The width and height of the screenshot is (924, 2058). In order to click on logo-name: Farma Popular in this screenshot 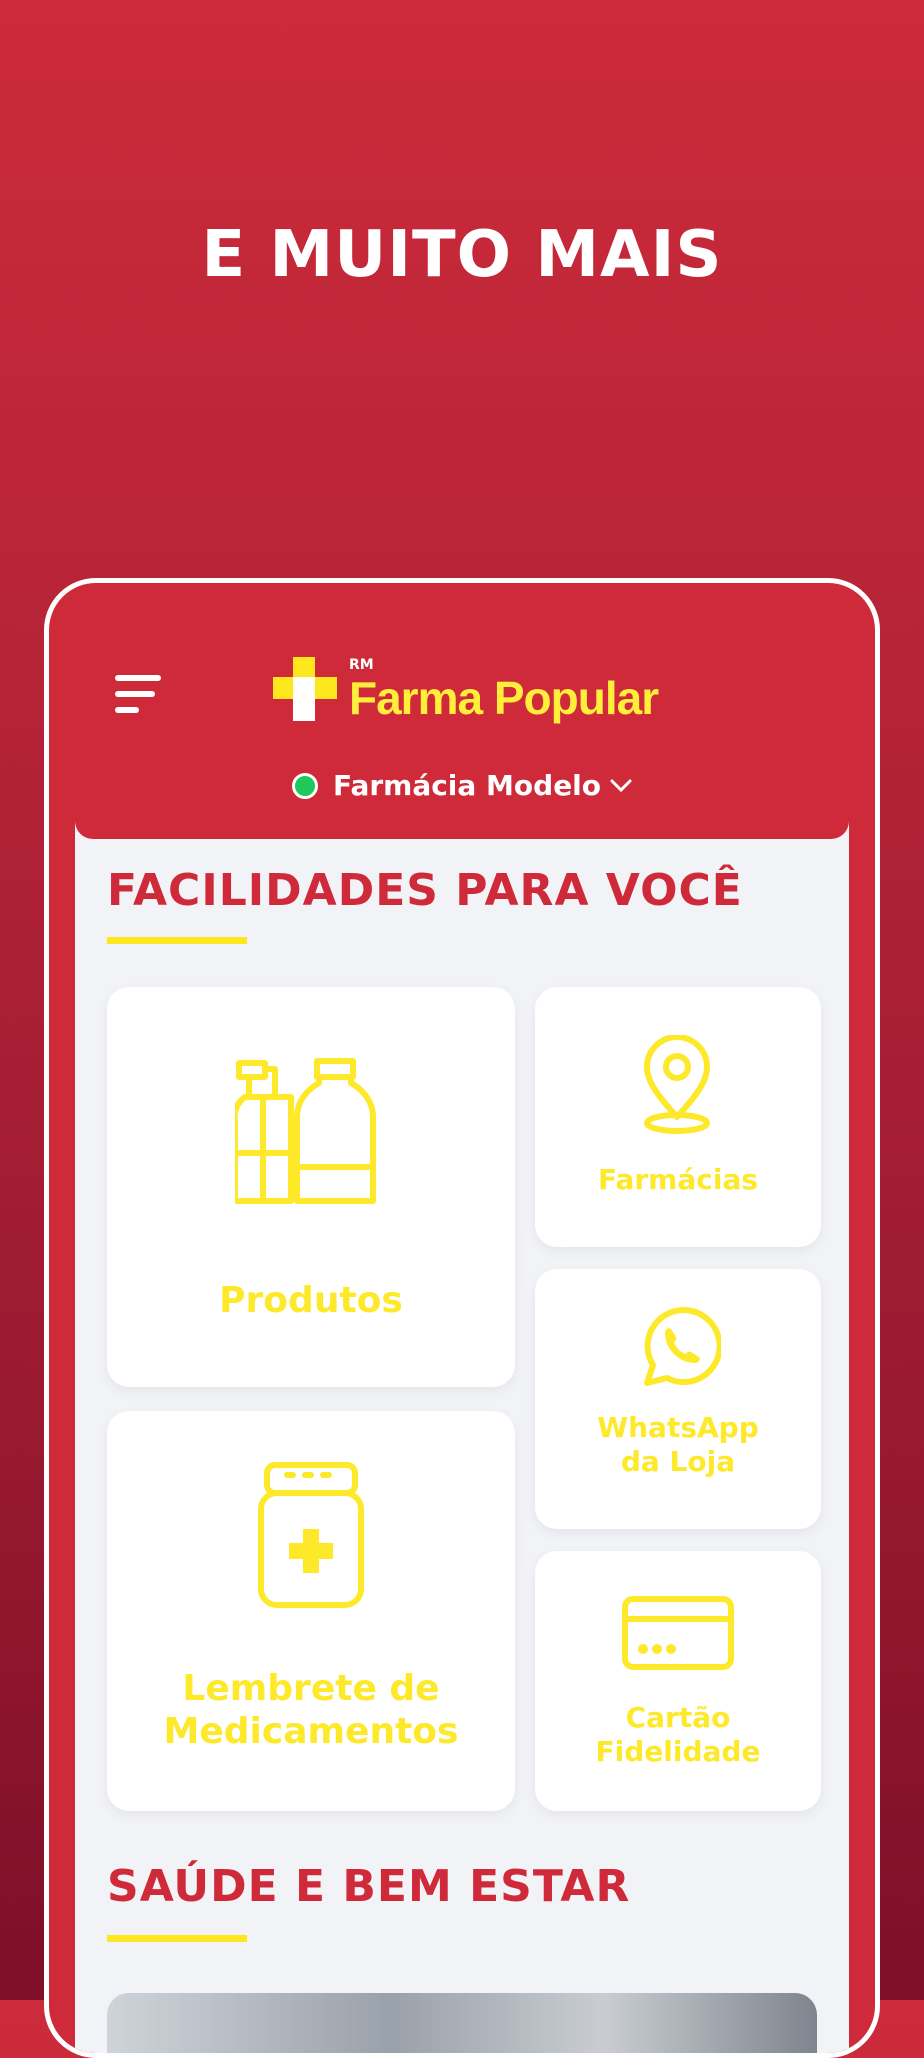, I will do `click(504, 698)`.